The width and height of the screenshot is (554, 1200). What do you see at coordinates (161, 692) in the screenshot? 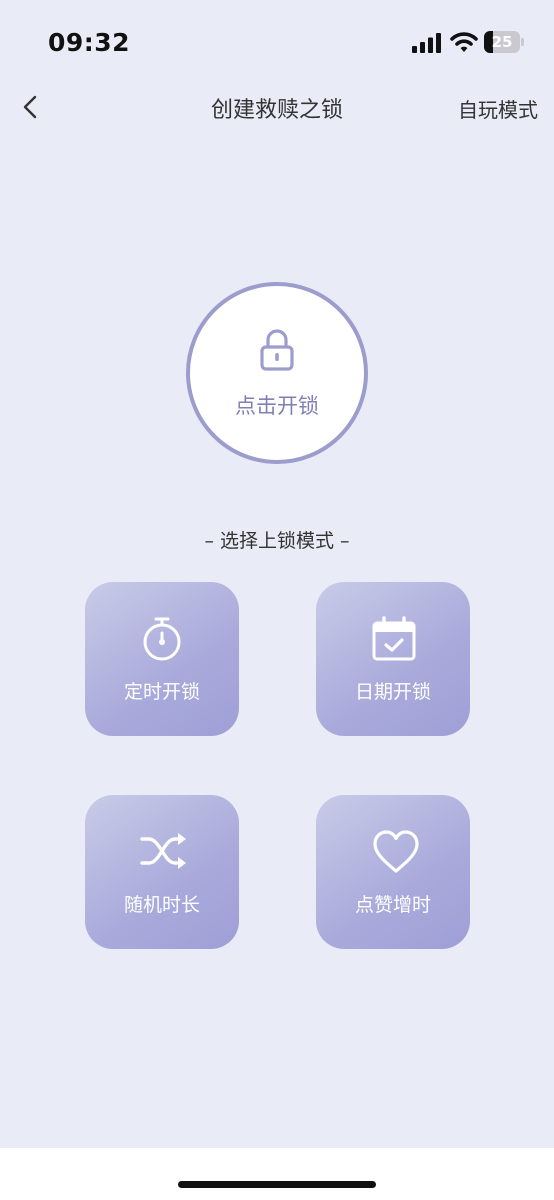
I see `mode-label: 定时开锁` at bounding box center [161, 692].